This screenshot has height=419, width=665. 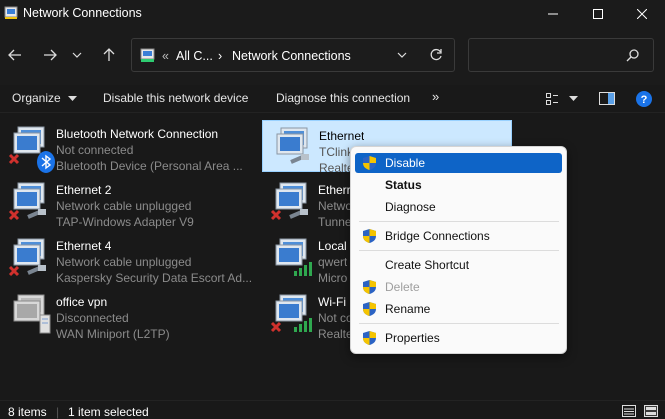 I want to click on maximize-button, so click(x=598, y=13).